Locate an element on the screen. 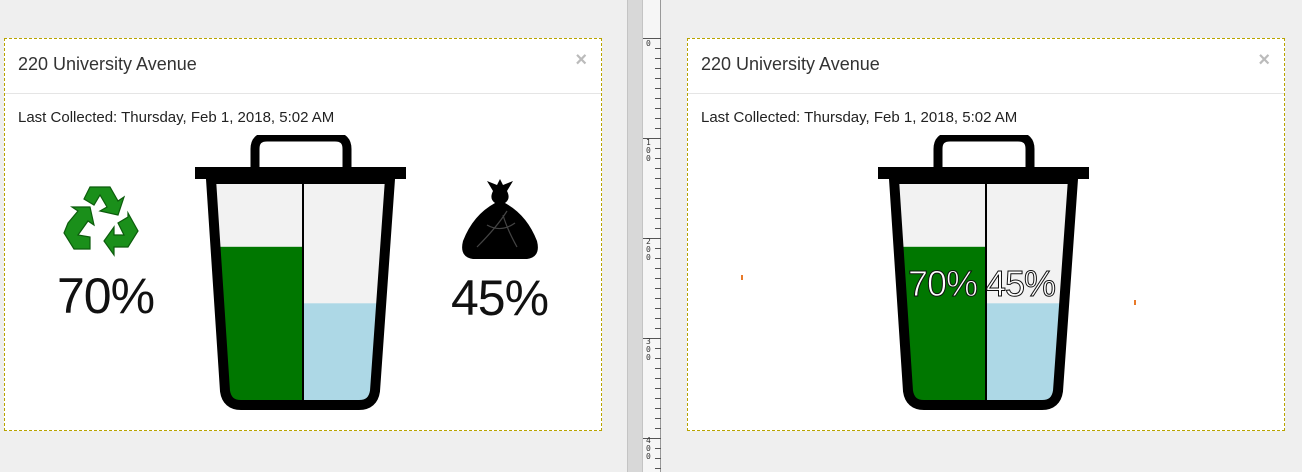 The width and height of the screenshot is (1302, 472). recycle-icon is located at coordinates (101, 221).